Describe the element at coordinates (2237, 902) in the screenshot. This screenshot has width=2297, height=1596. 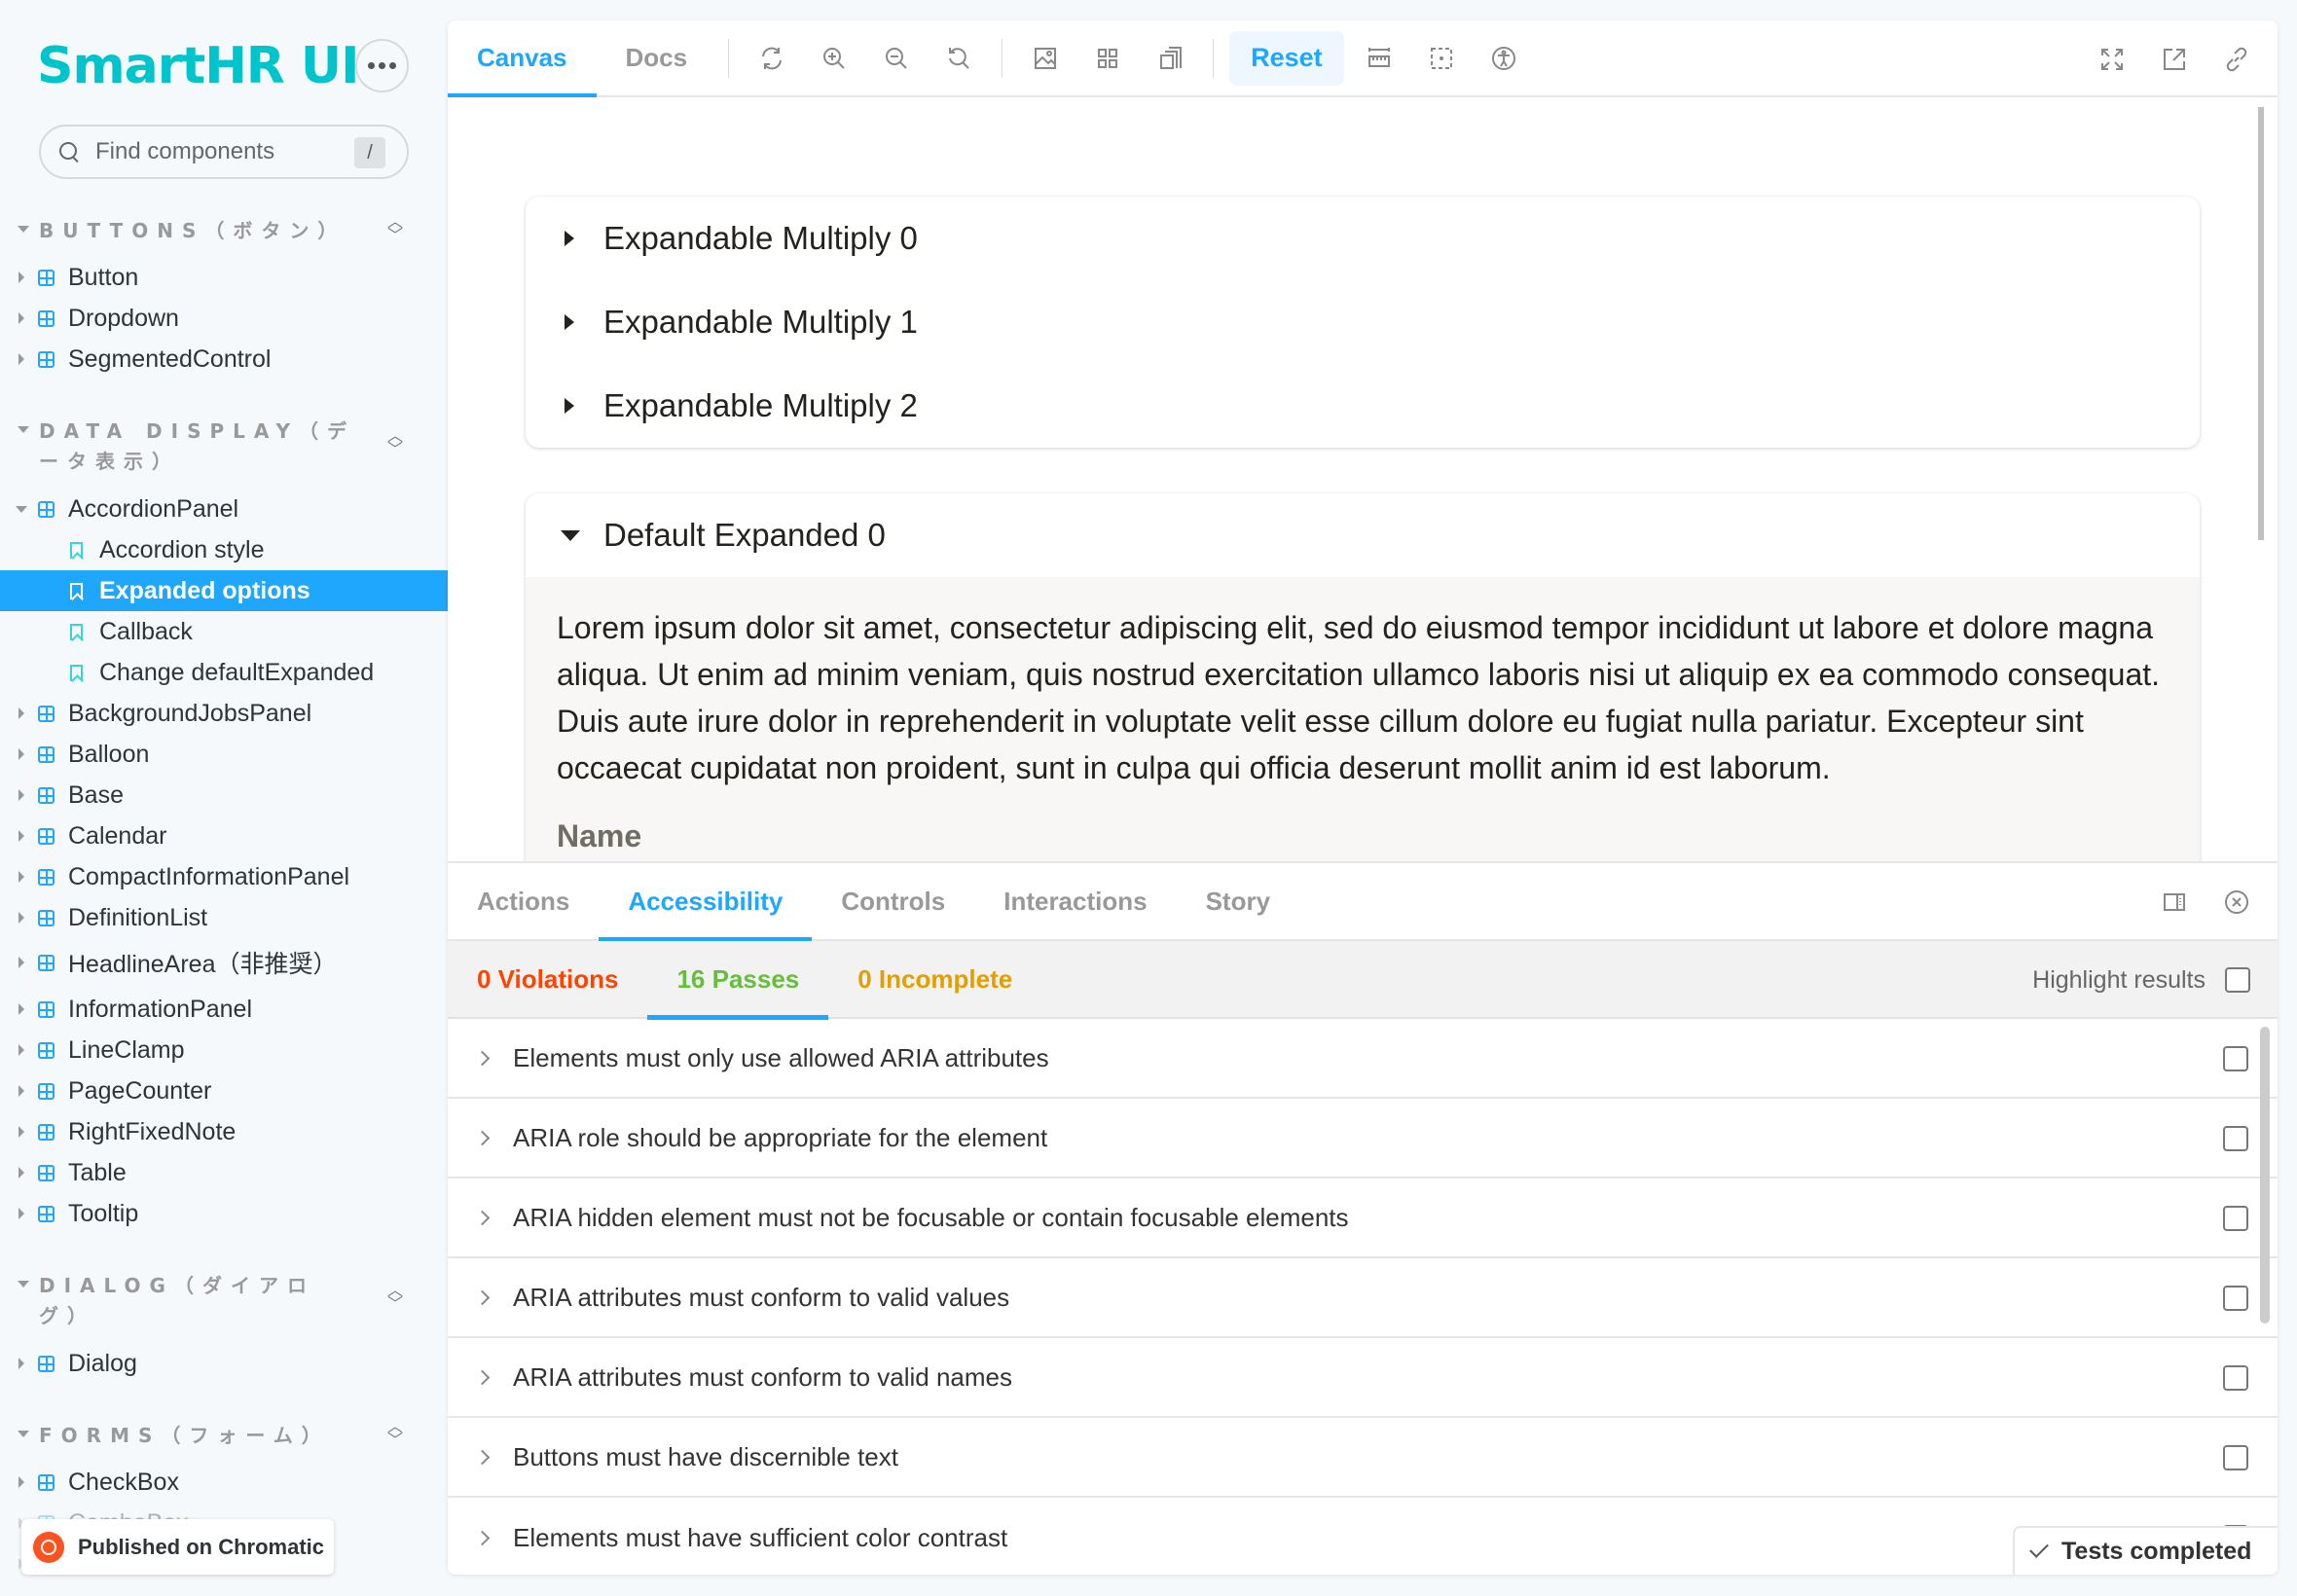
I see `close-panel-button` at that location.